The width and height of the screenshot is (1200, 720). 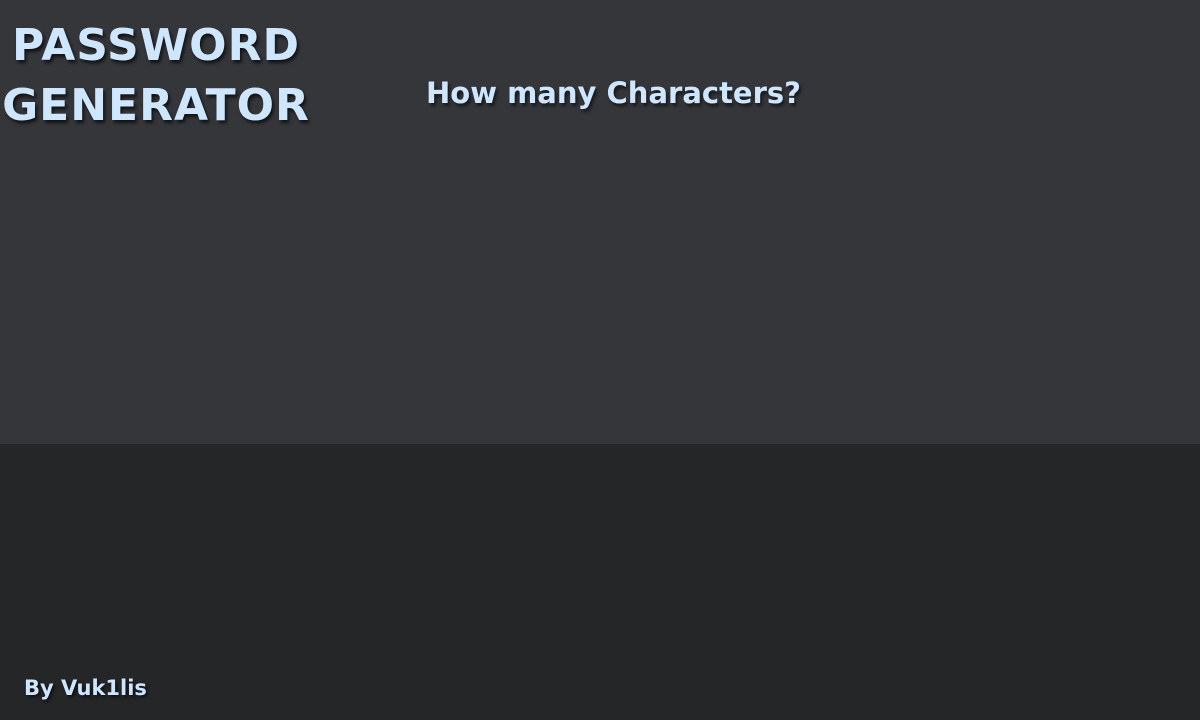 What do you see at coordinates (613, 93) in the screenshot?
I see `character-count-question: How many Characters?` at bounding box center [613, 93].